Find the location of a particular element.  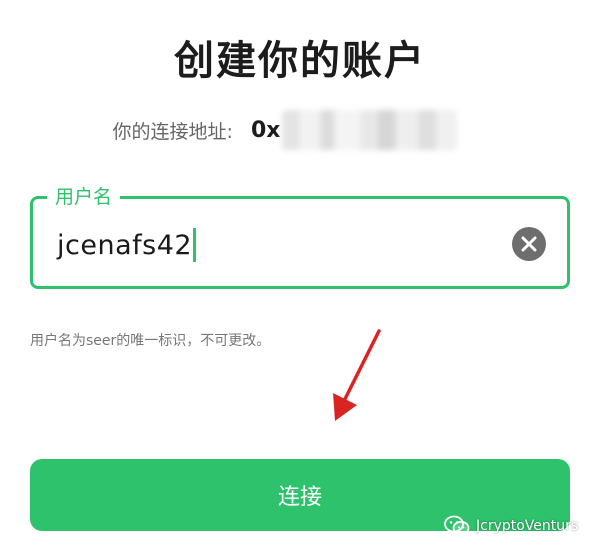

page-title: 创建你的账户 is located at coordinates (300, 61).